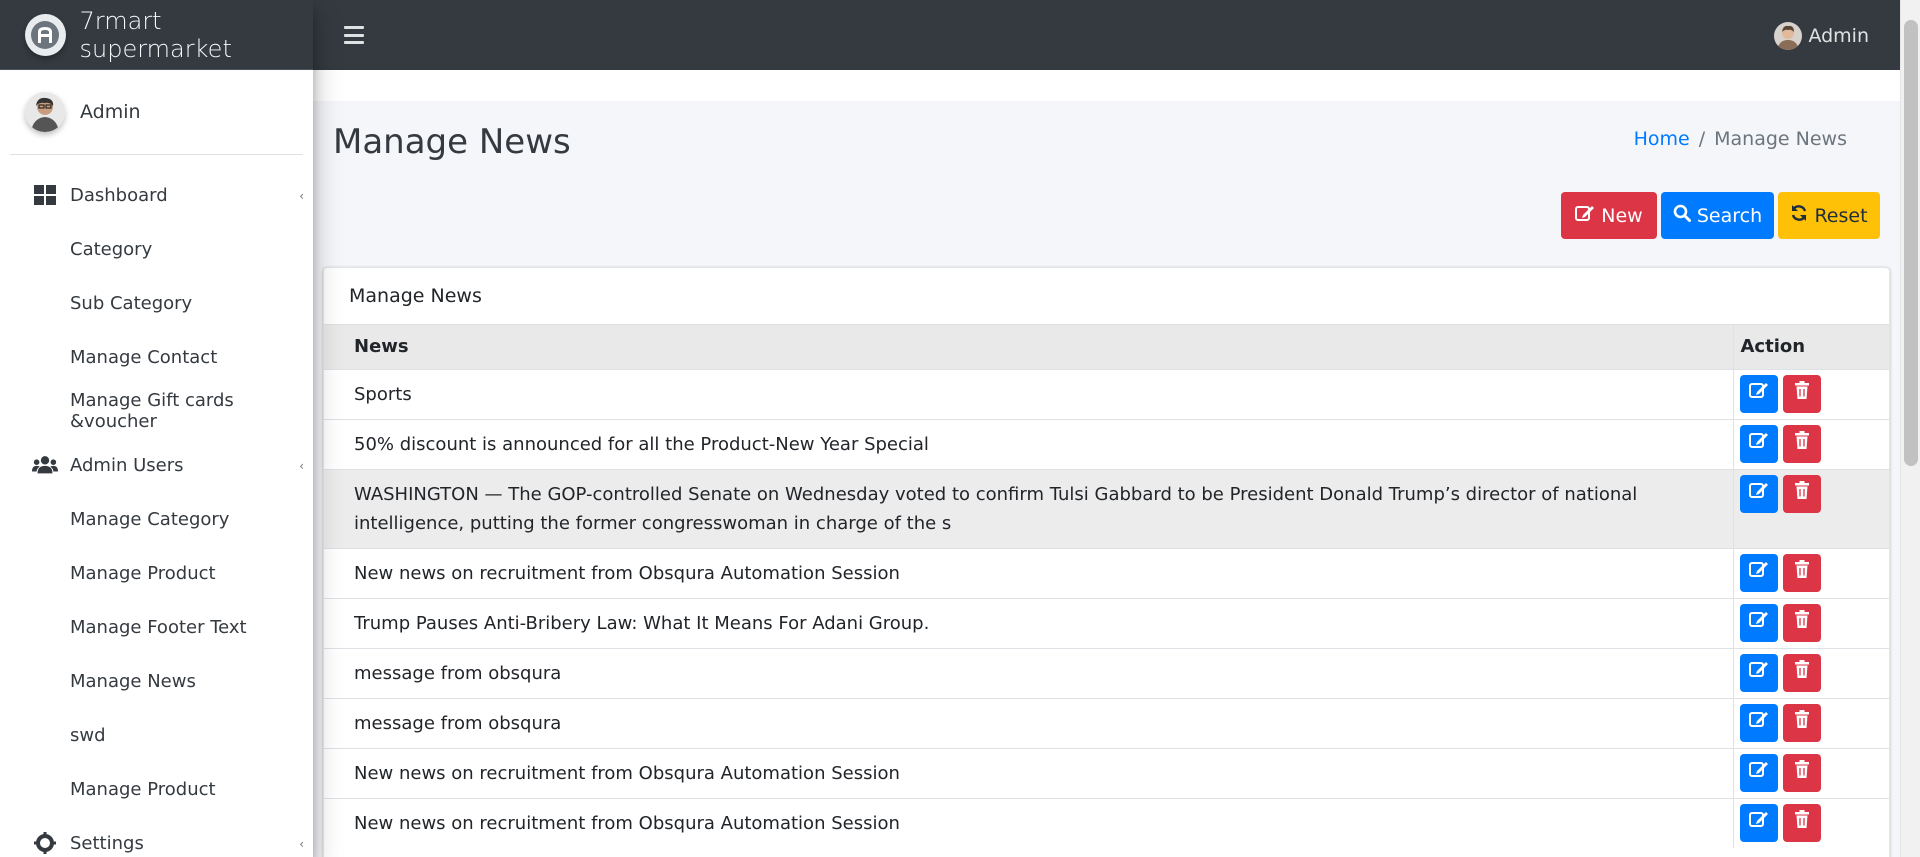 This screenshot has height=857, width=1920. What do you see at coordinates (1662, 139) in the screenshot?
I see `breadcrumb-home-link: Home` at bounding box center [1662, 139].